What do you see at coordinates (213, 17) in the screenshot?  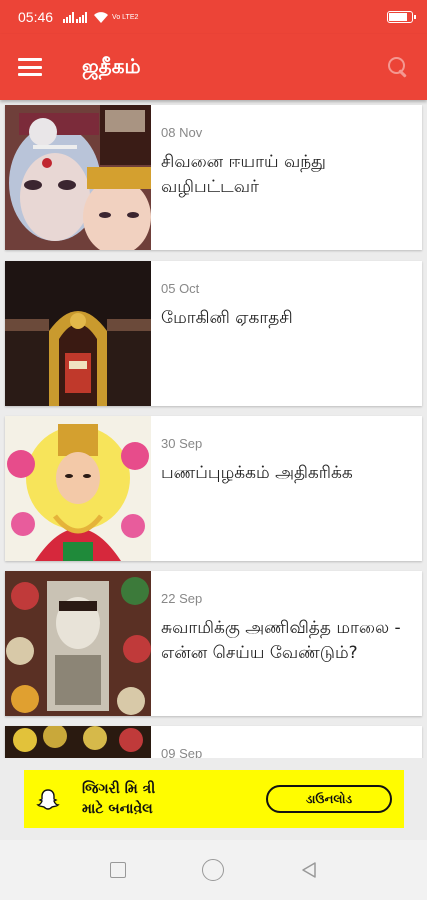 I see `status-bar: 05:46 Vo LTE2` at bounding box center [213, 17].